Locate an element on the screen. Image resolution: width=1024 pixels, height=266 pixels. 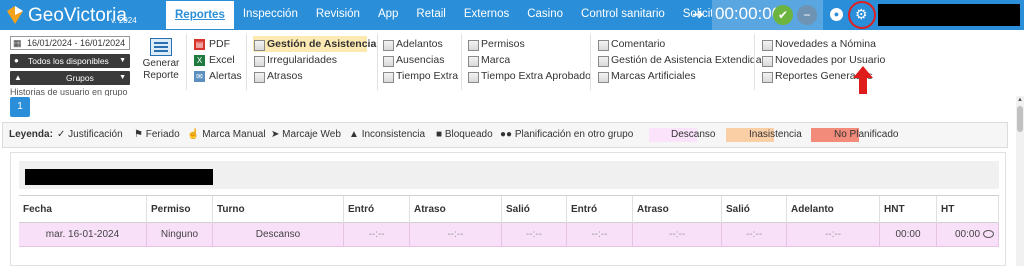
warning-icon: ▲ is located at coordinates (354, 134).